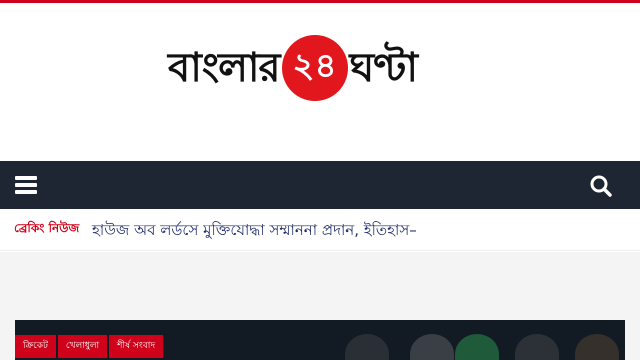  I want to click on search-icon, so click(601, 186).